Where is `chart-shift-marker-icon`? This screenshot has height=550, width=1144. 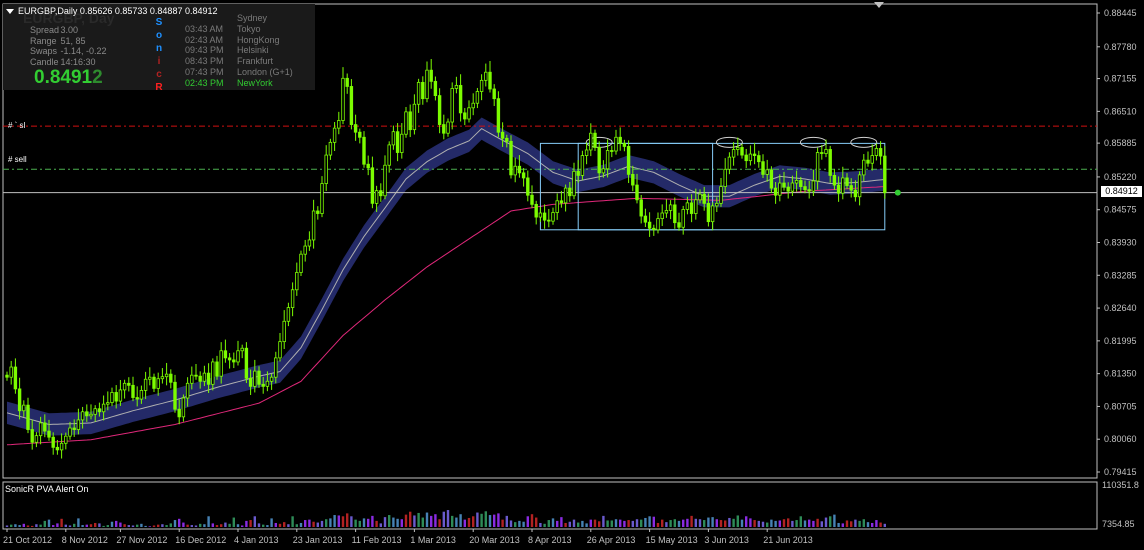
chart-shift-marker-icon is located at coordinates (879, 5).